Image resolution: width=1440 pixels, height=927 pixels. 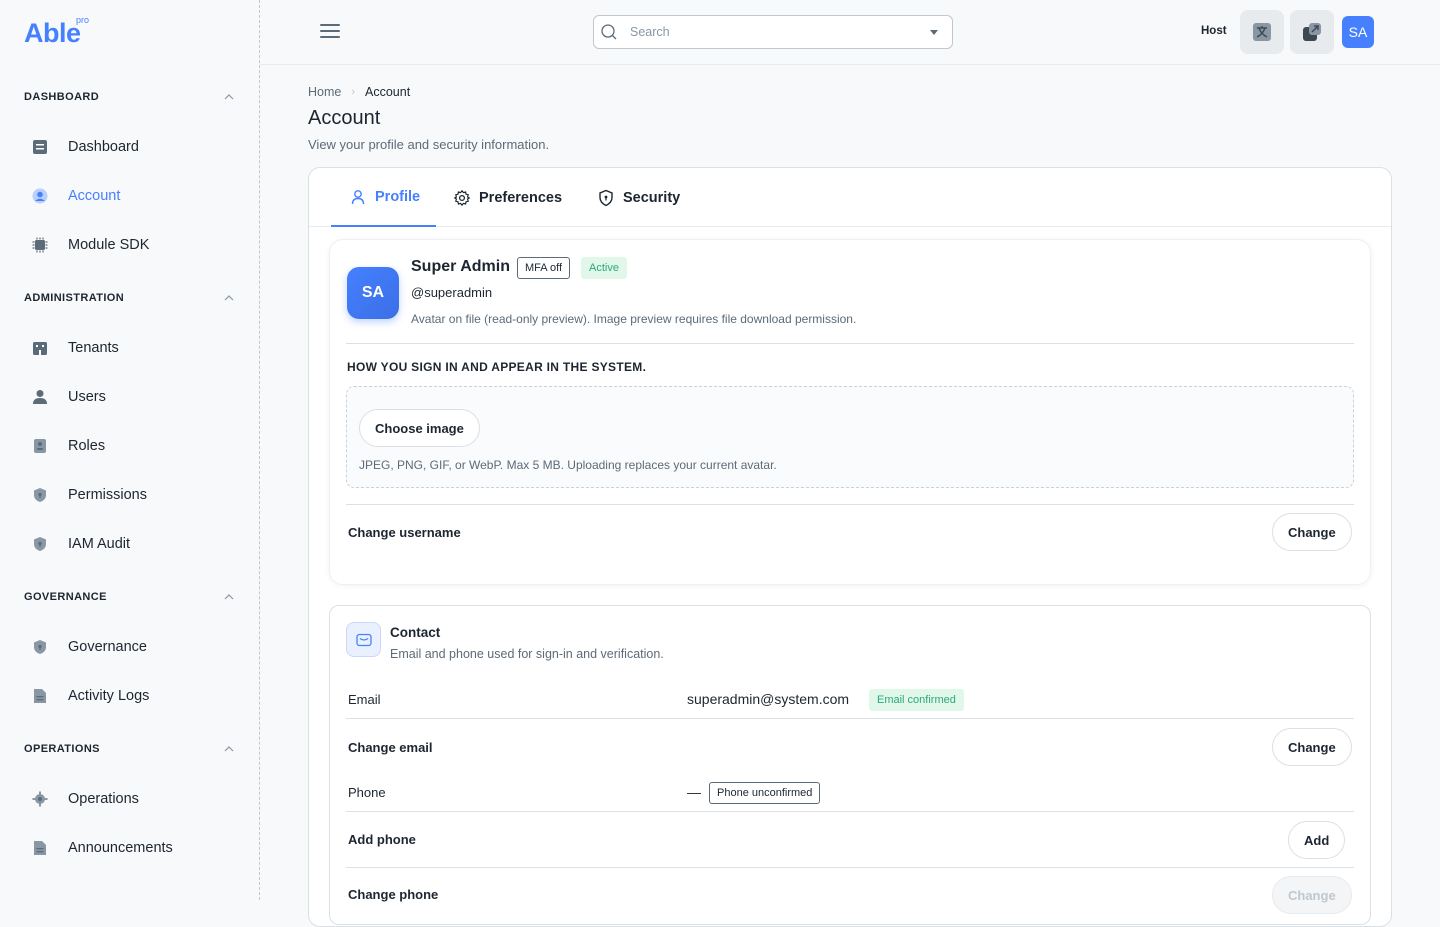 I want to click on nav-section-operations: OPERATIONS, so click(x=130, y=749).